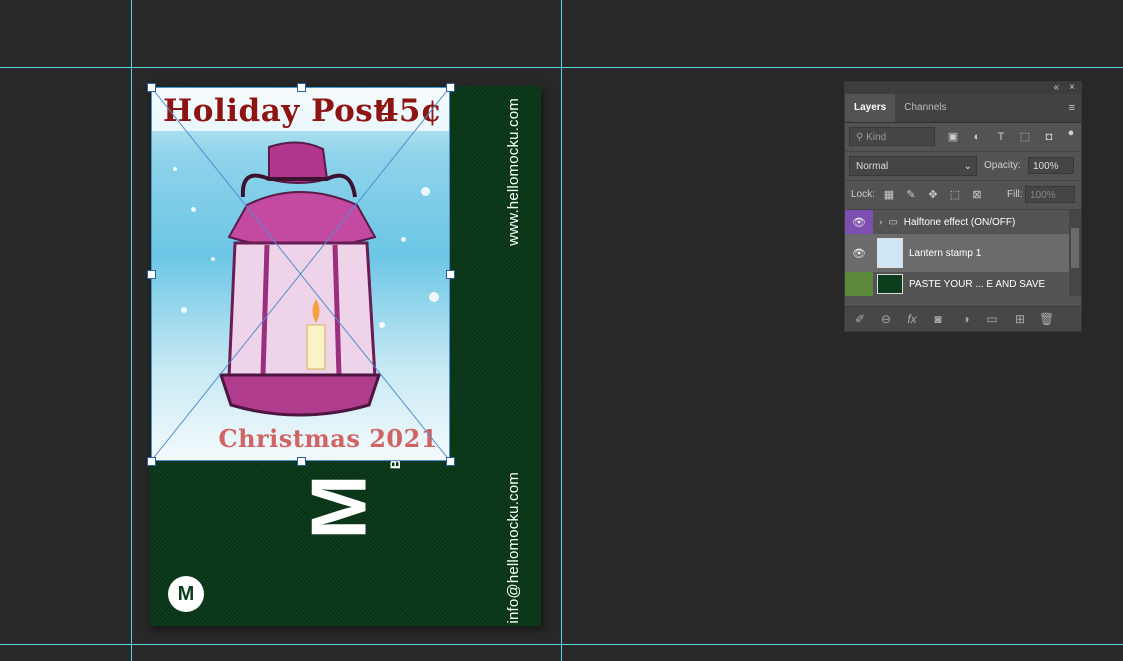 The width and height of the screenshot is (1123, 661). I want to click on layer-name: PASTE YOUR ... E AND SAVE, so click(977, 284).